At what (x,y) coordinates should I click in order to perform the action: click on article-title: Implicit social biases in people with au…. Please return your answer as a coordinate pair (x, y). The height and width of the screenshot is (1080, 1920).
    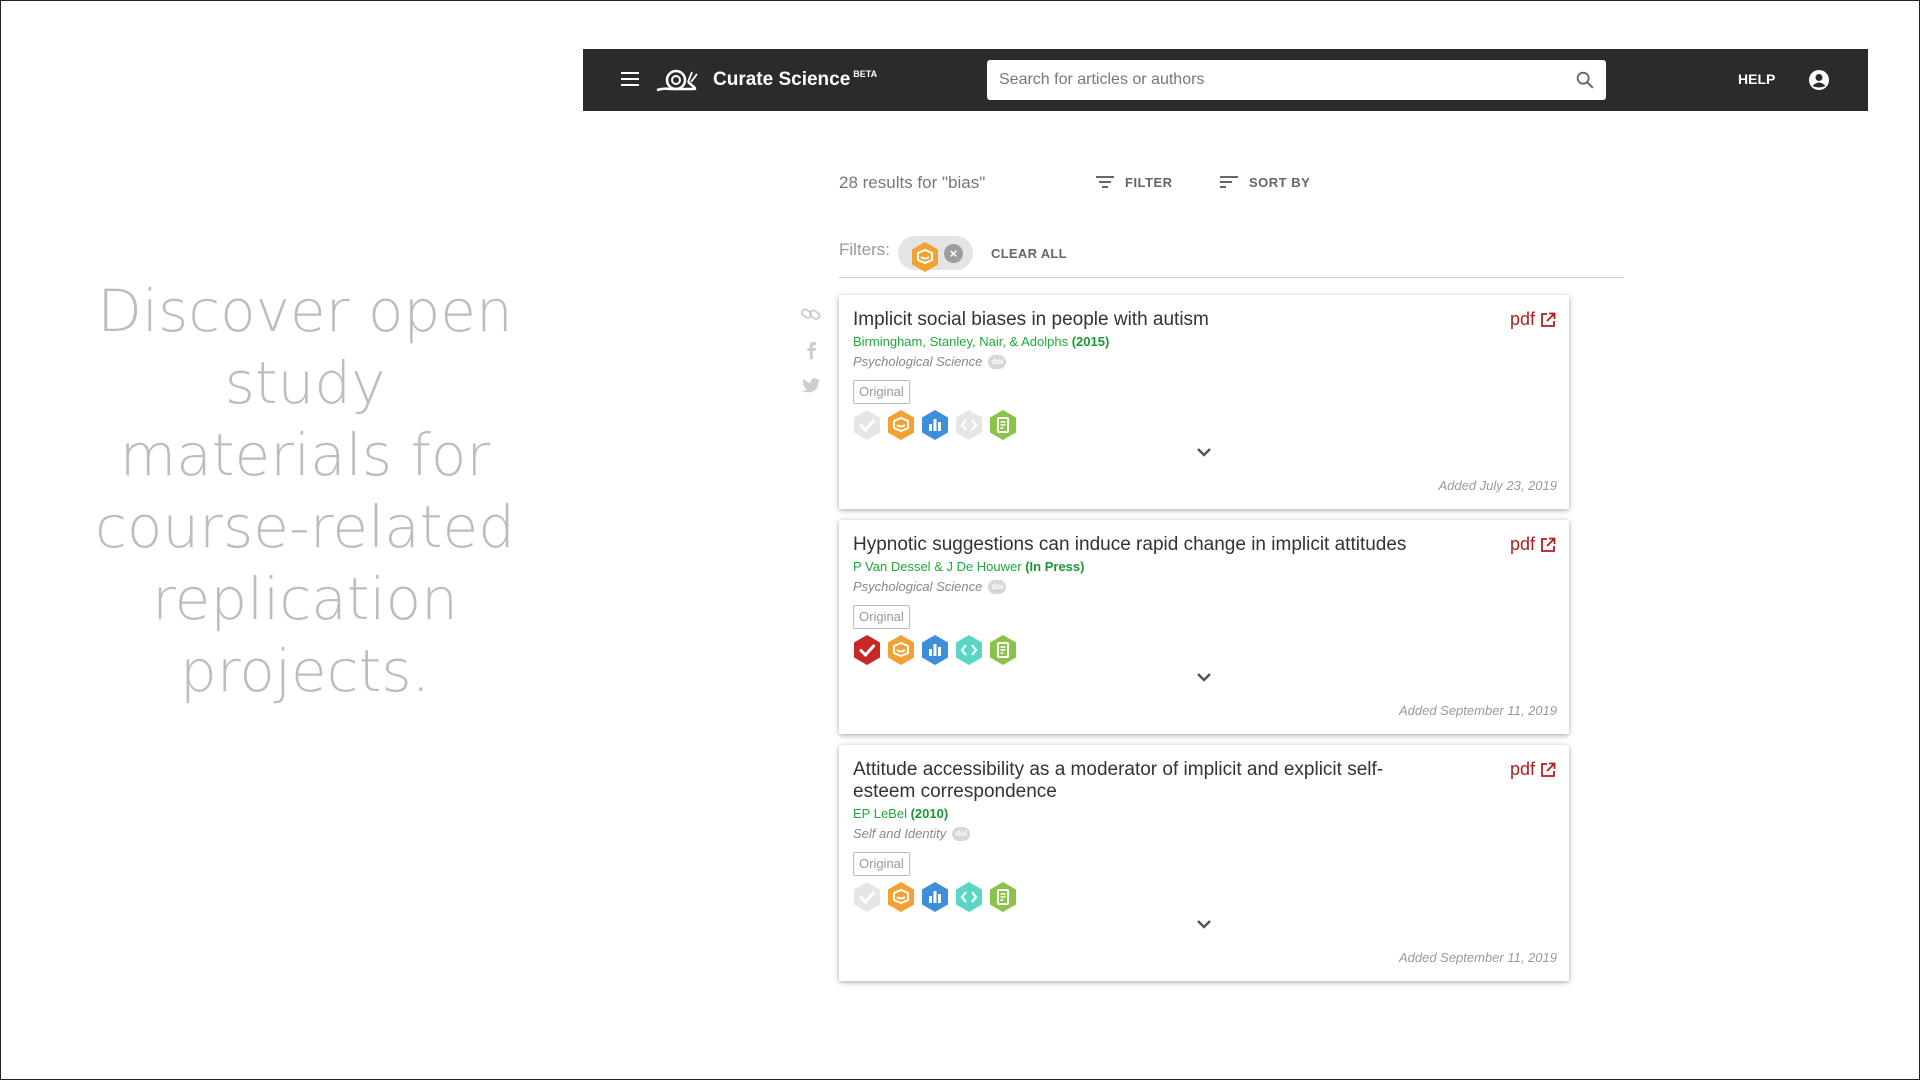
    Looking at the image, I should click on (1148, 320).